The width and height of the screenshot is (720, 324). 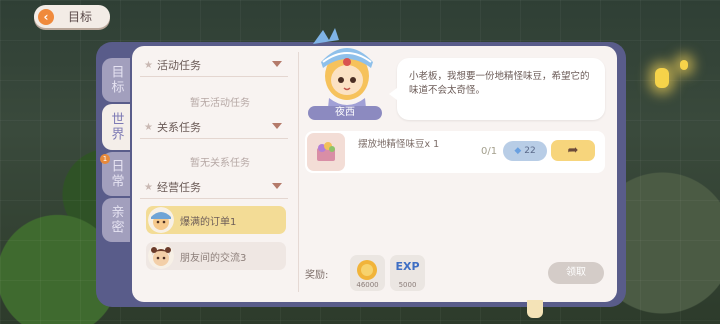 I want to click on task-item: 朋友间的交流3, so click(x=216, y=256).